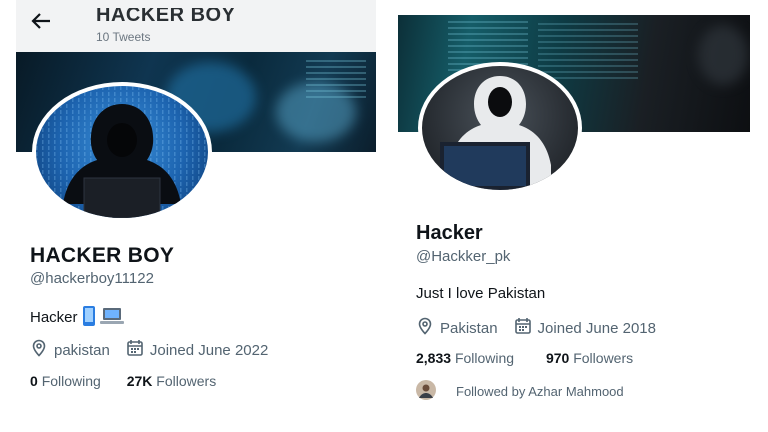 This screenshot has width=768, height=432. Describe the element at coordinates (434, 358) in the screenshot. I see `following-count: 2,833` at that location.